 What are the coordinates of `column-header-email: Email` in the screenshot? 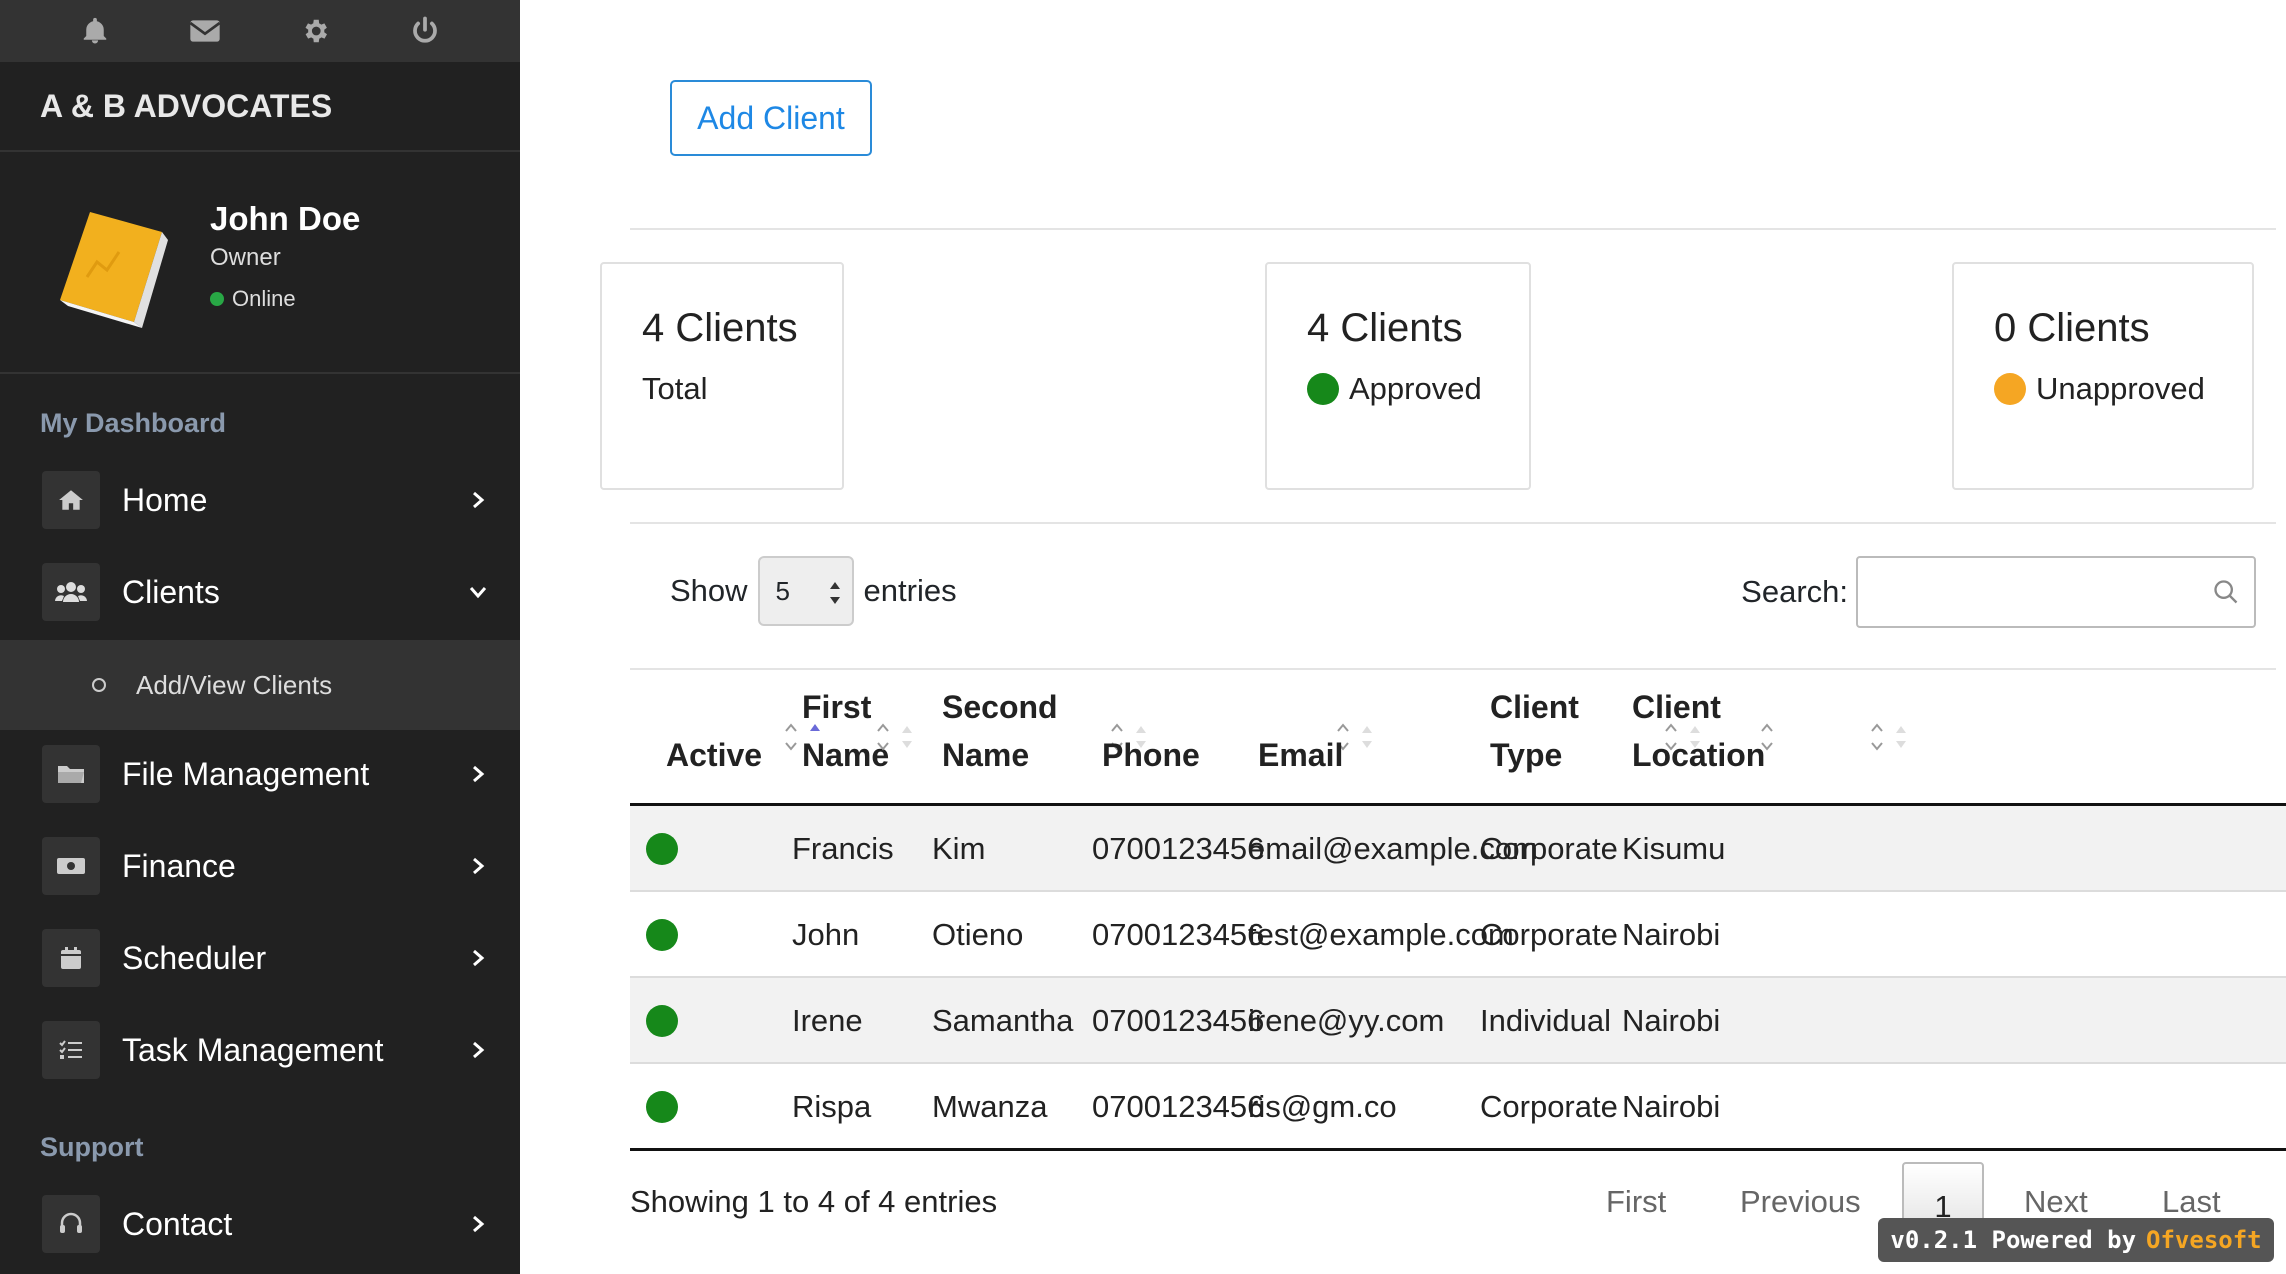 It's located at (1300, 755).